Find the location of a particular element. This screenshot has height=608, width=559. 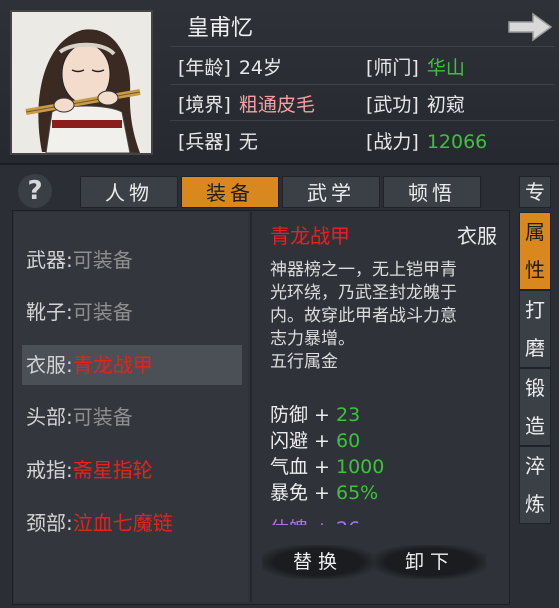

stat-clip: 休魄 + 26 is located at coordinates (384, 517).